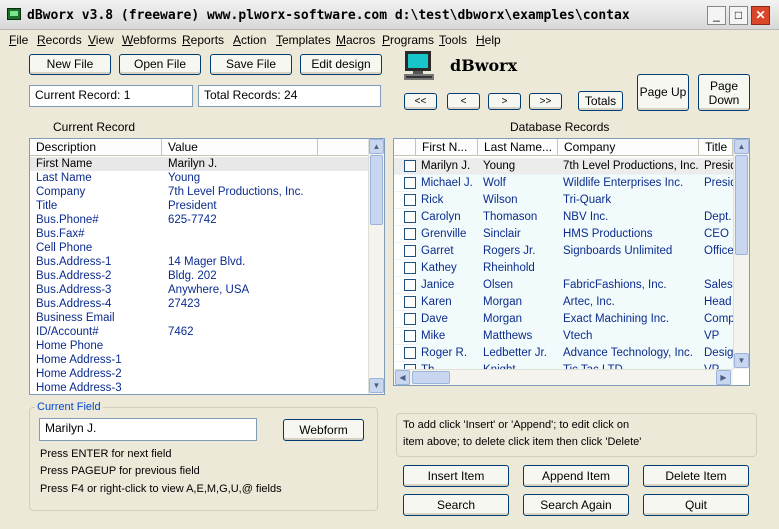 Image resolution: width=779 pixels, height=529 pixels. I want to click on maximize-button: □, so click(738, 15).